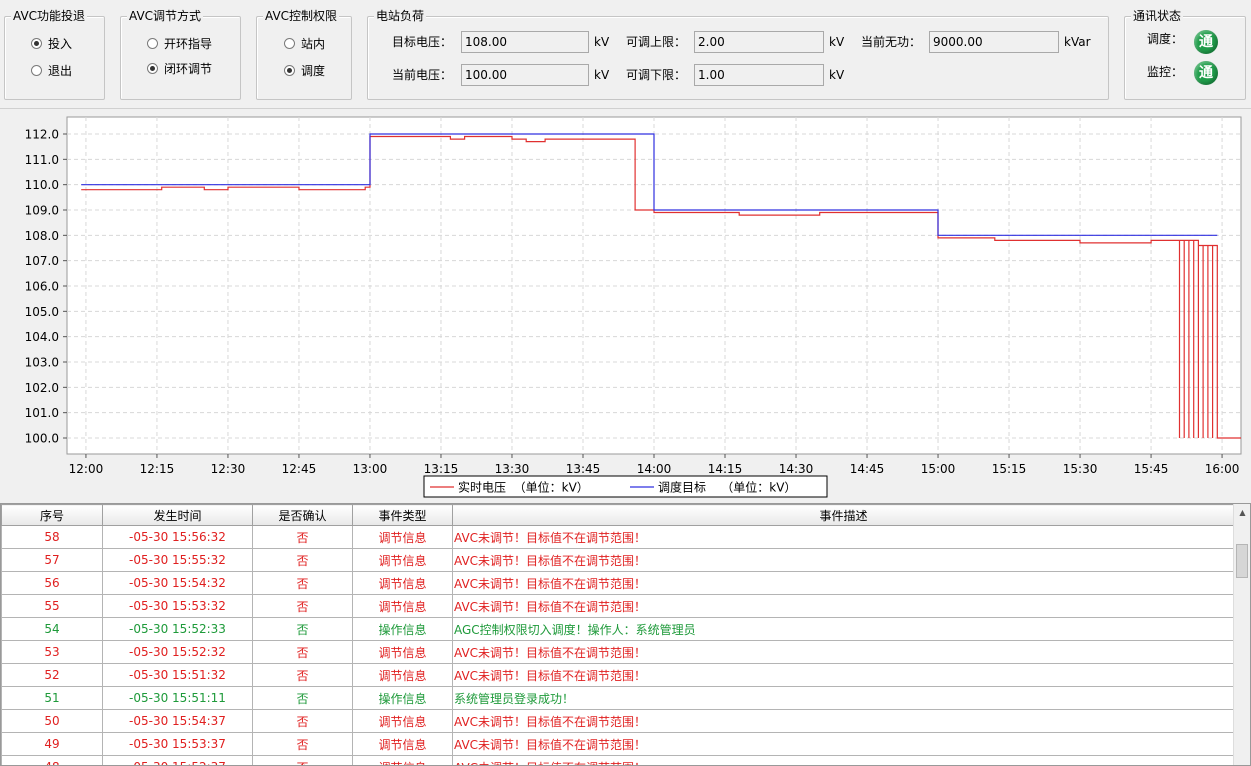 The image size is (1251, 766). What do you see at coordinates (1077, 42) in the screenshot?
I see `reactive-power-unit: kVar` at bounding box center [1077, 42].